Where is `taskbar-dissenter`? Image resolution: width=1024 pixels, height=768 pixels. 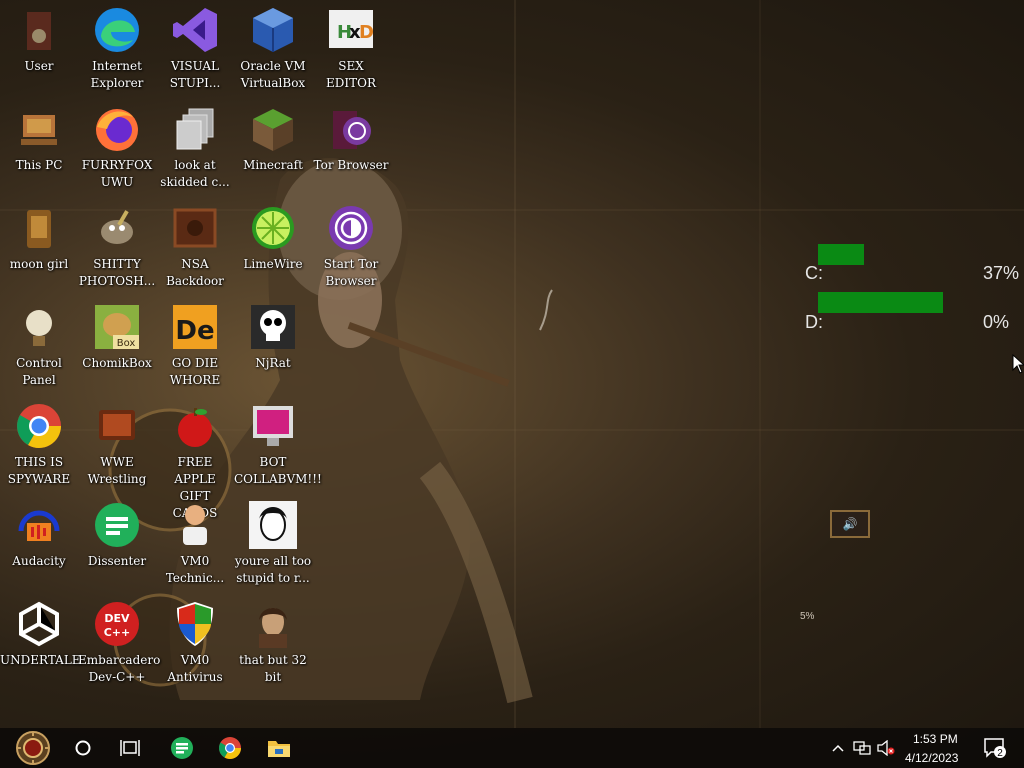
taskbar-dissenter is located at coordinates (182, 748).